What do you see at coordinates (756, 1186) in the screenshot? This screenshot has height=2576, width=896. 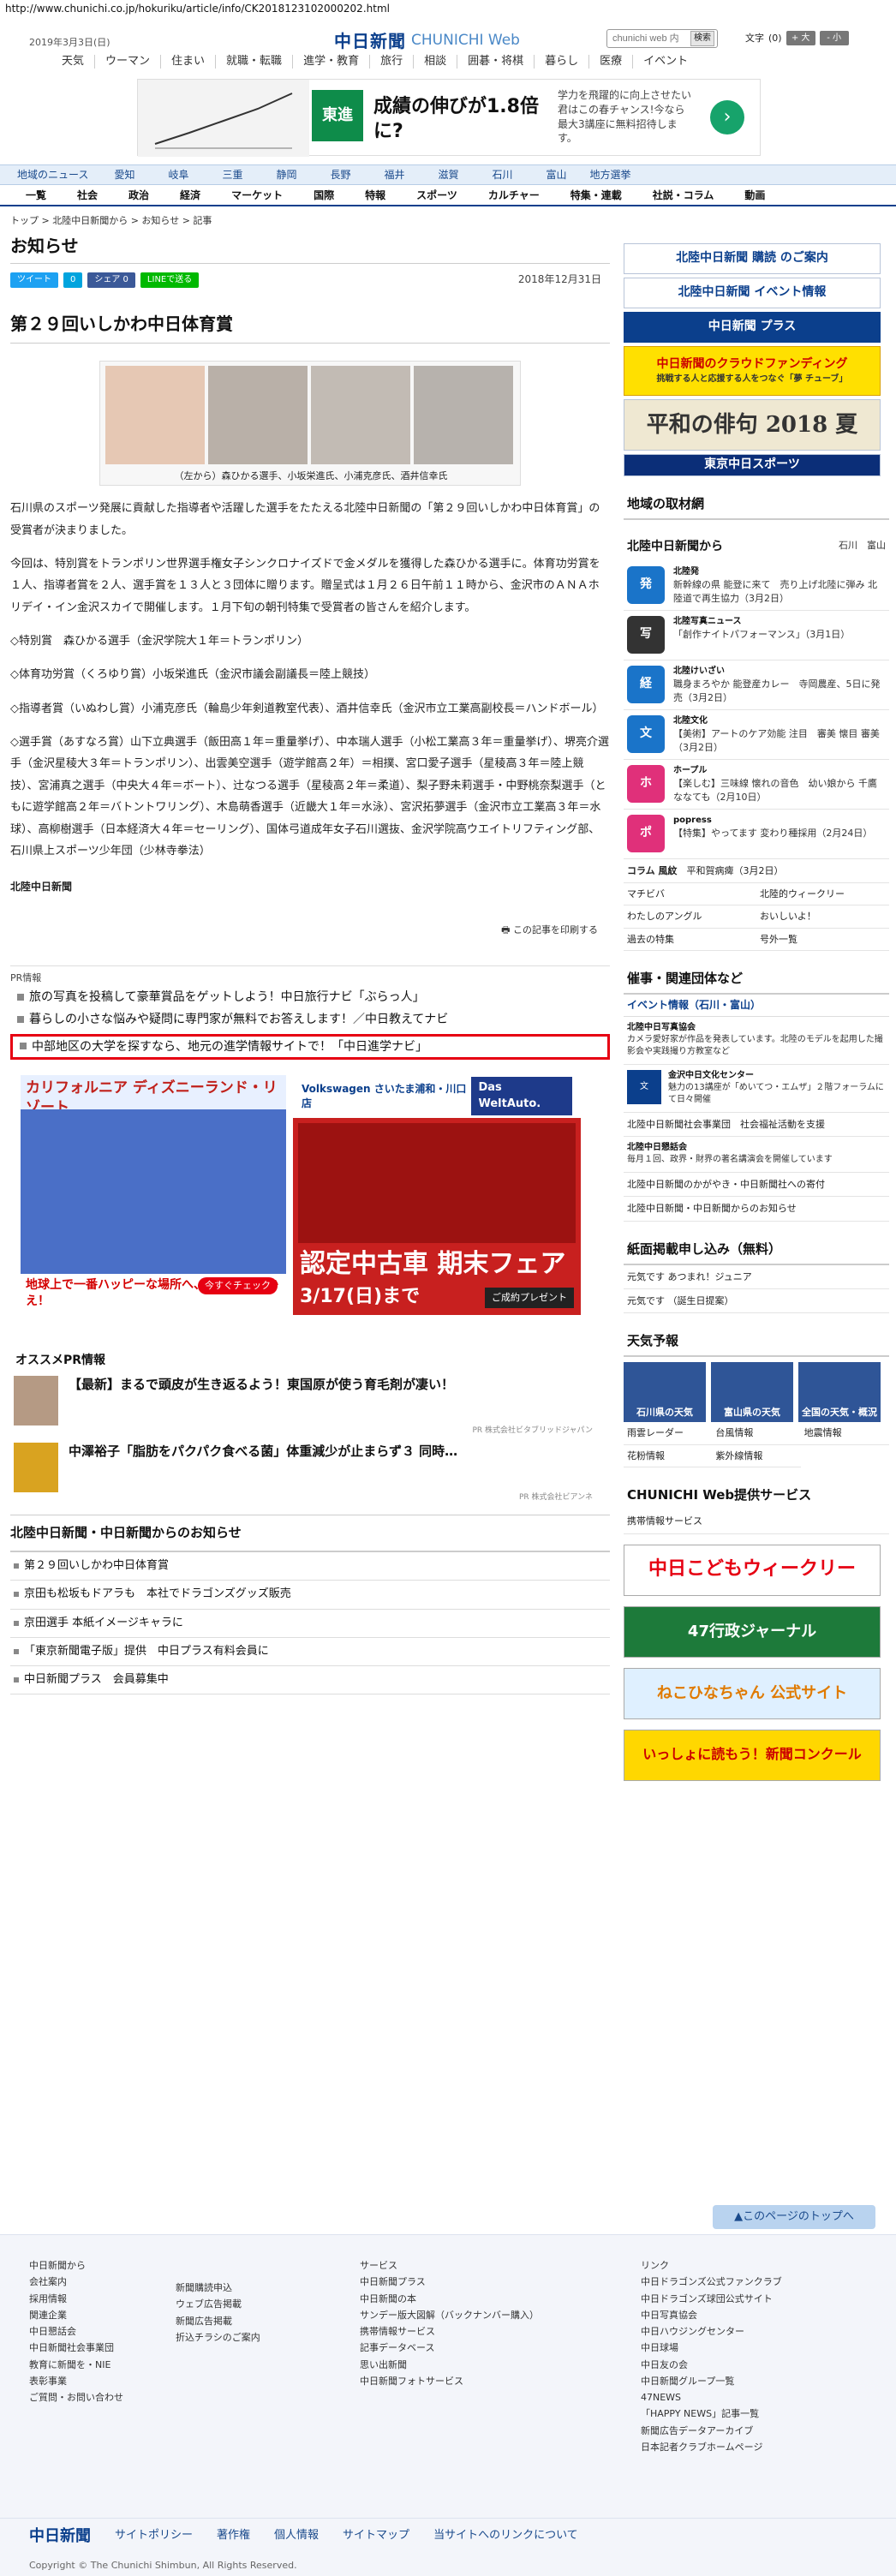 I see `org-link: 北陸中日新聞のかがやき・中日新聞社への寄付` at bounding box center [756, 1186].